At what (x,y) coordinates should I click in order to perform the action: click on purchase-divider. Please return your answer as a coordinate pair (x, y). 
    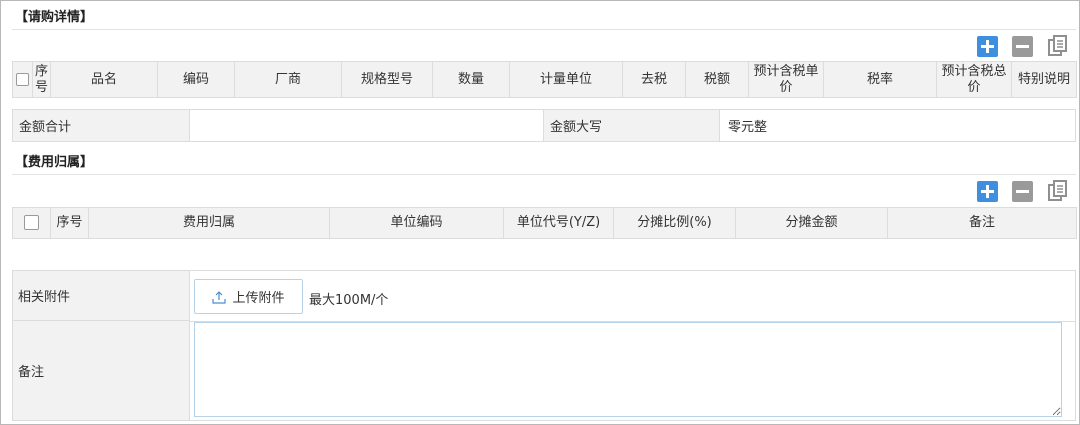
    Looking at the image, I should click on (544, 29).